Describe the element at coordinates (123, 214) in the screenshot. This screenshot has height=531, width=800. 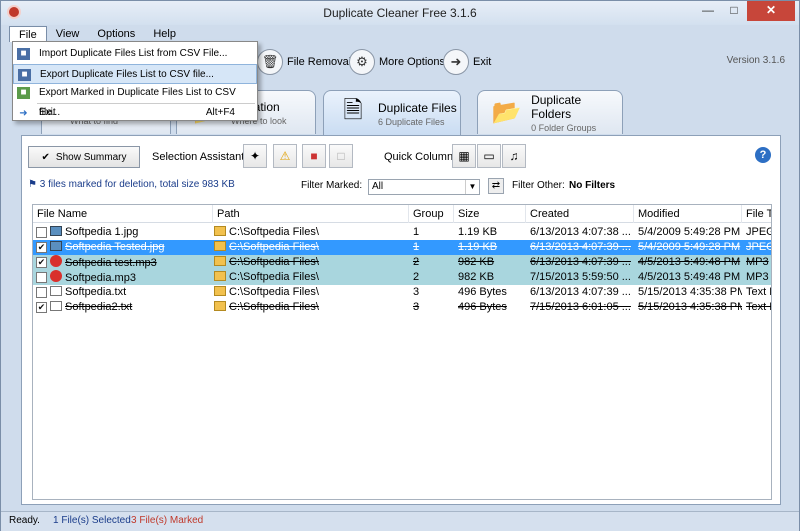
I see `column-file-name: File Name` at that location.